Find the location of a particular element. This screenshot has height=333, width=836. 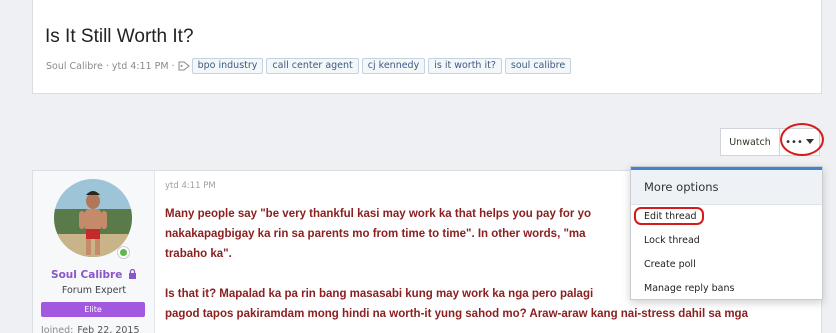

avatar-photo is located at coordinates (93, 218).